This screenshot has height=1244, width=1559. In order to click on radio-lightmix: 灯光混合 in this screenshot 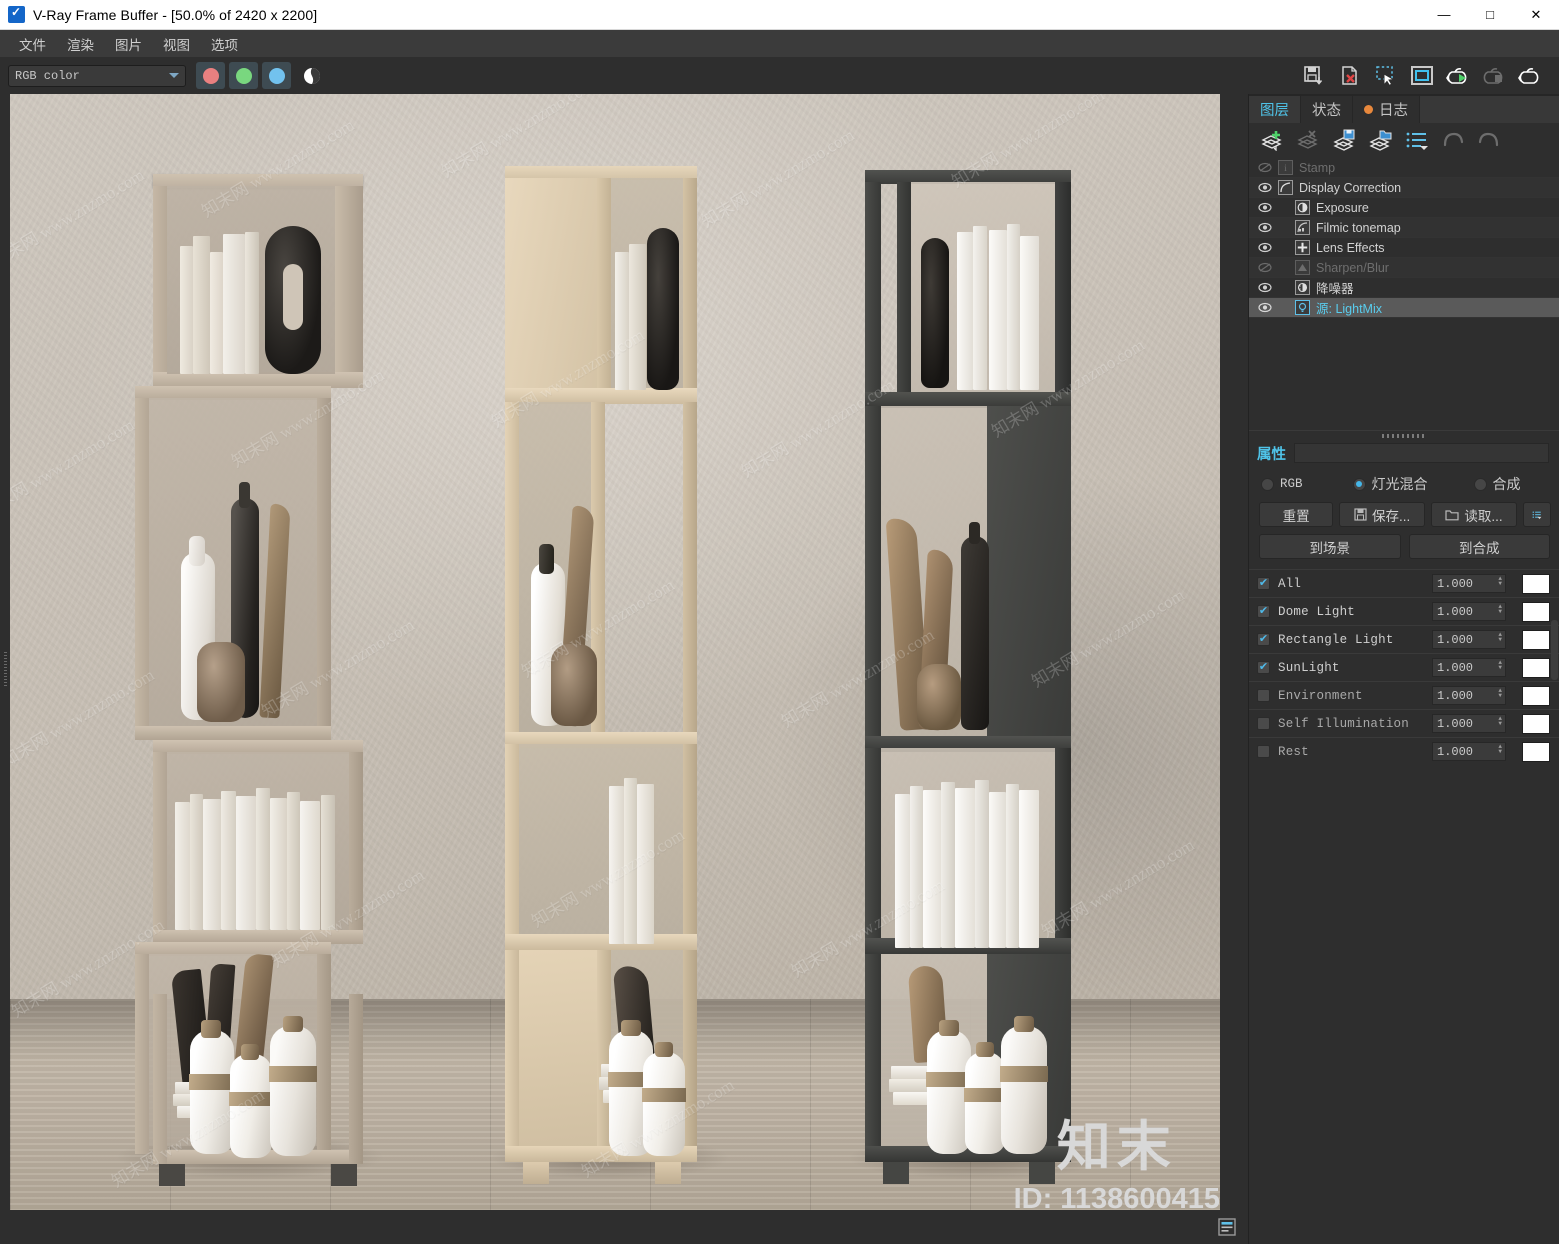, I will do `click(1390, 484)`.